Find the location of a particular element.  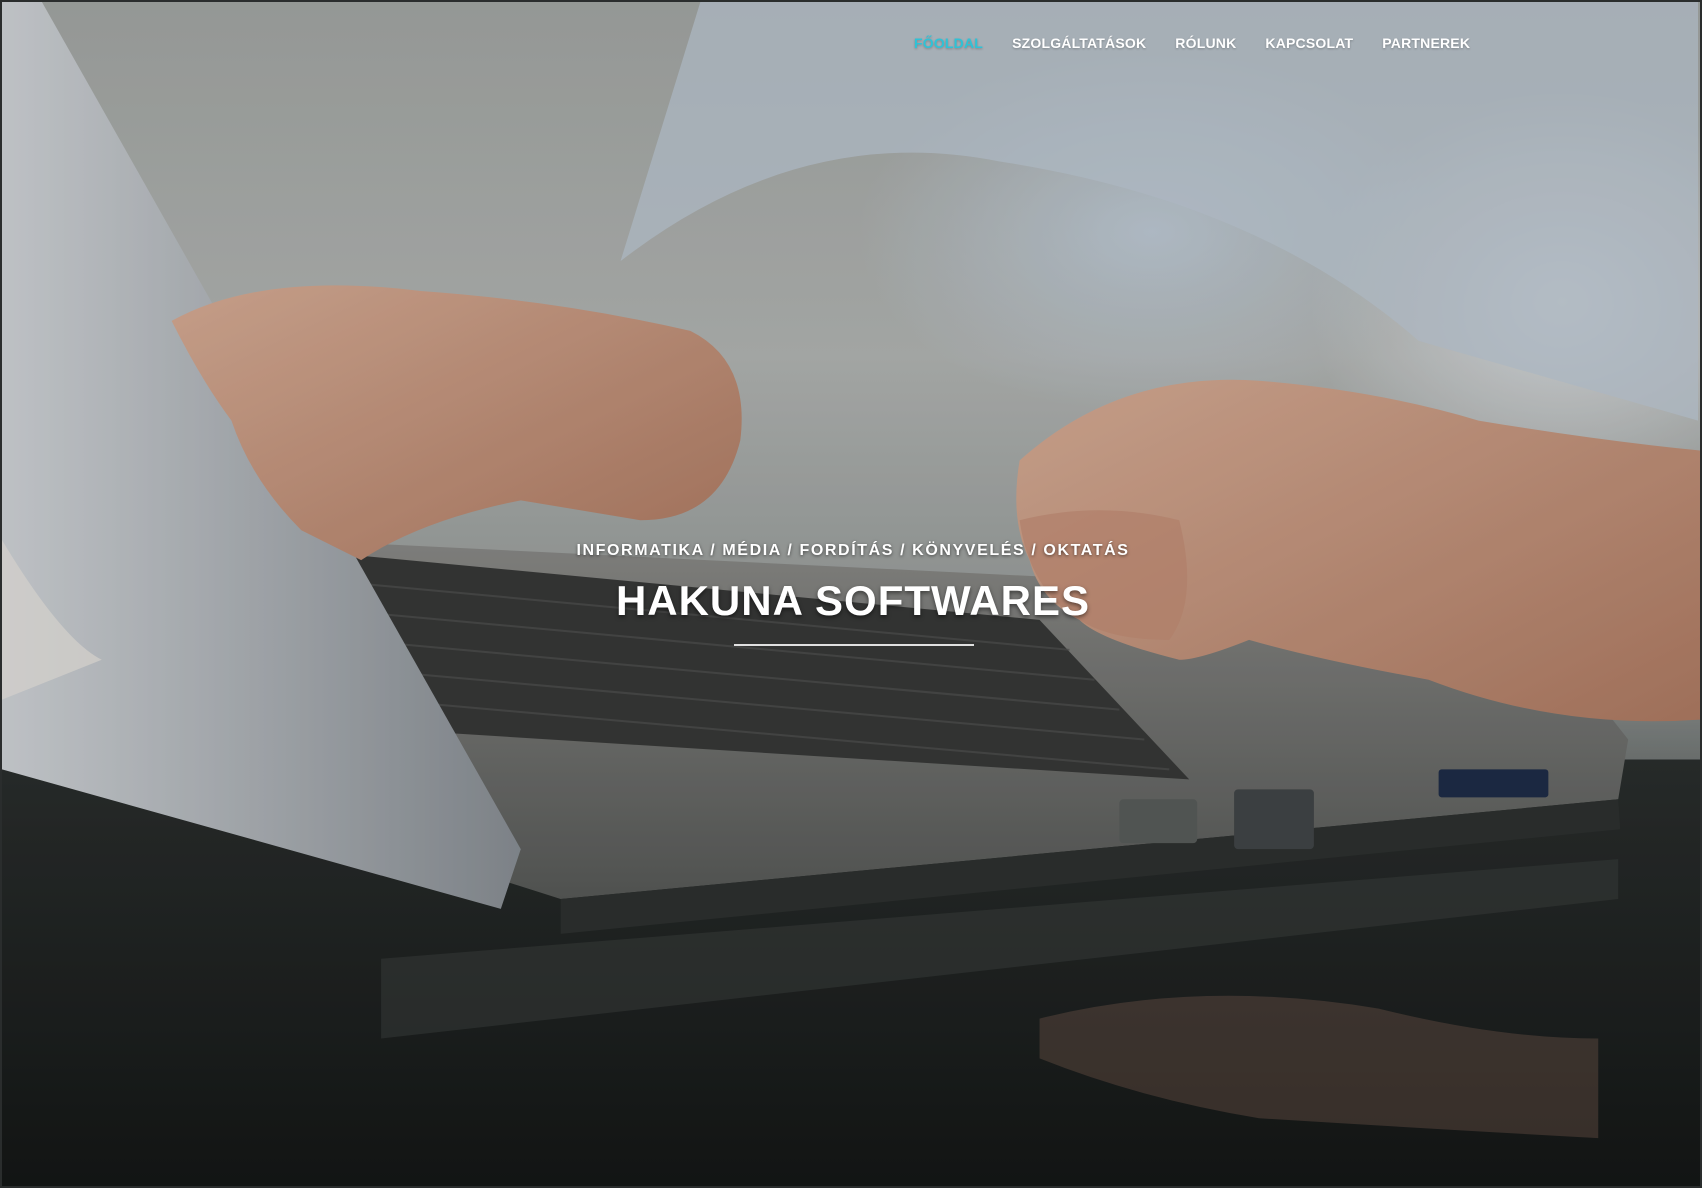

nav-item-rolunk: RÓLUNK is located at coordinates (1205, 43).